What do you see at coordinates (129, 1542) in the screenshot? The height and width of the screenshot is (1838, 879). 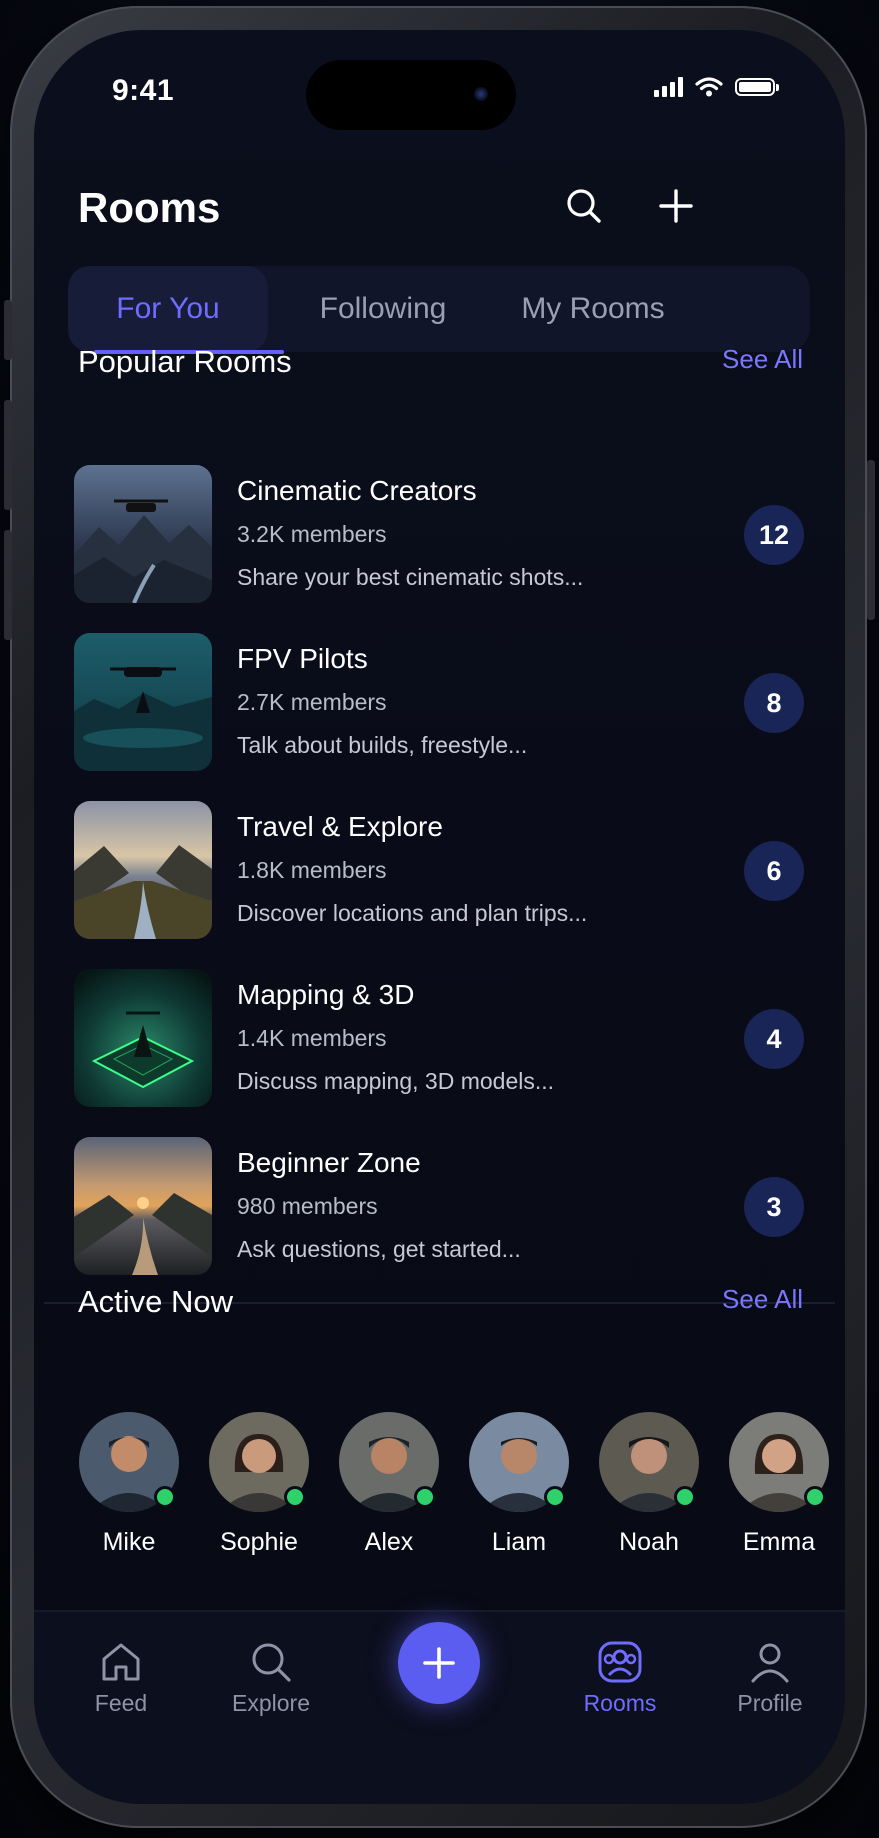 I see `user-name: Mike` at bounding box center [129, 1542].